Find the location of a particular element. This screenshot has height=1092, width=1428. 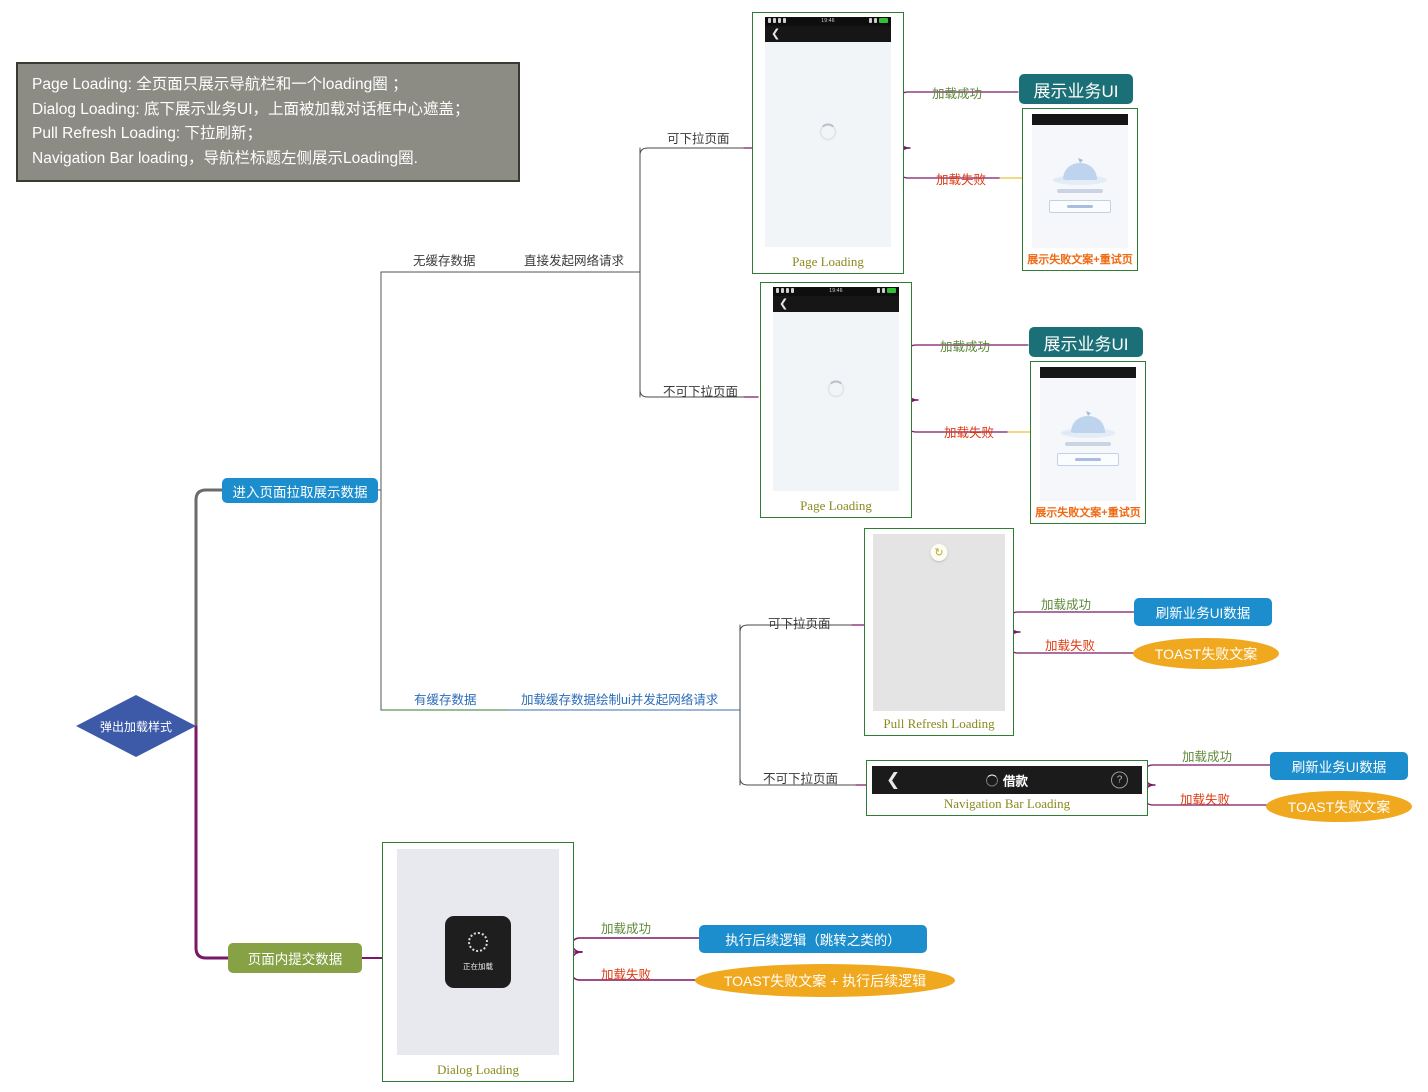

mockup-nav-bar-loading: ❮ 借款 ? Navigation Bar Loading is located at coordinates (1007, 788).